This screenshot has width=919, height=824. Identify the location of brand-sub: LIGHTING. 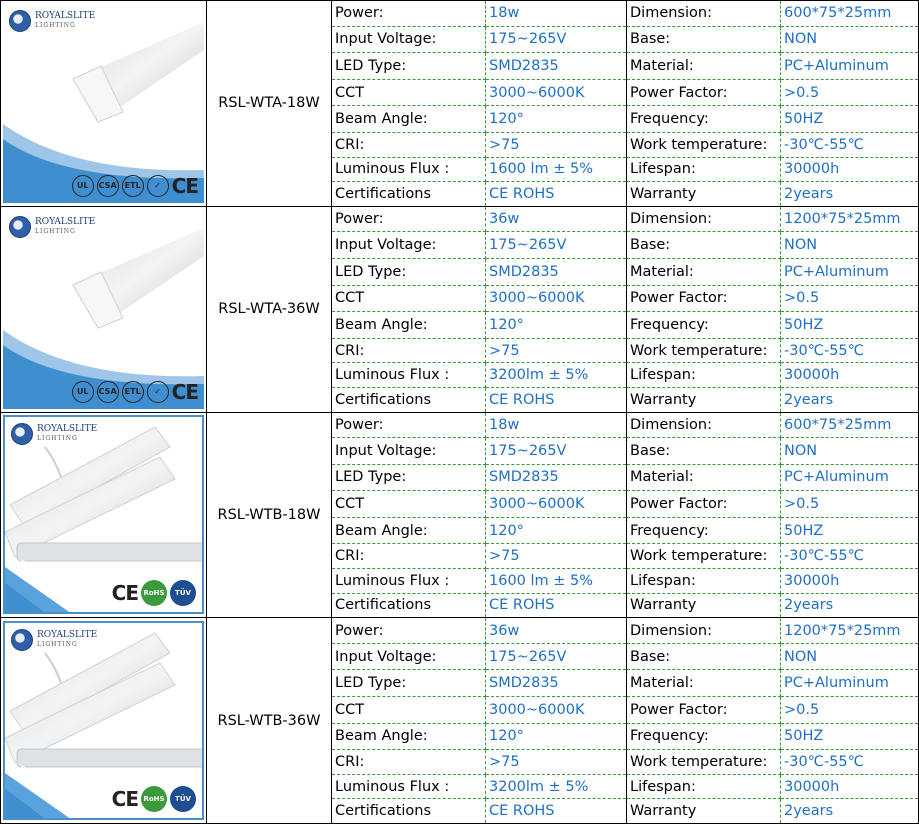
(55, 25).